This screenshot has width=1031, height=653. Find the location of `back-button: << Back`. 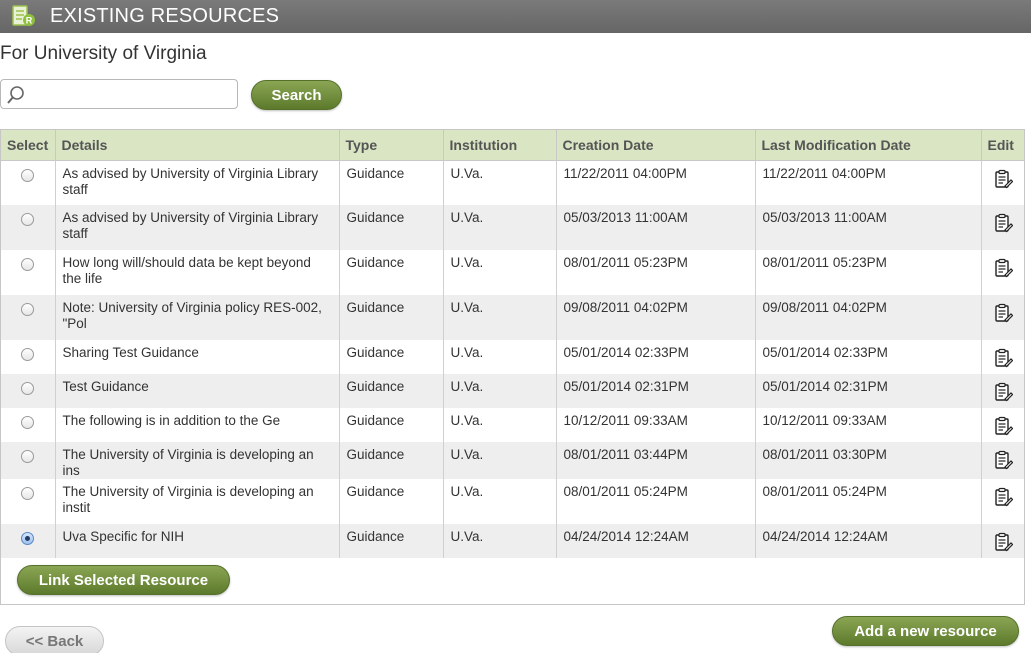

back-button: << Back is located at coordinates (54, 639).